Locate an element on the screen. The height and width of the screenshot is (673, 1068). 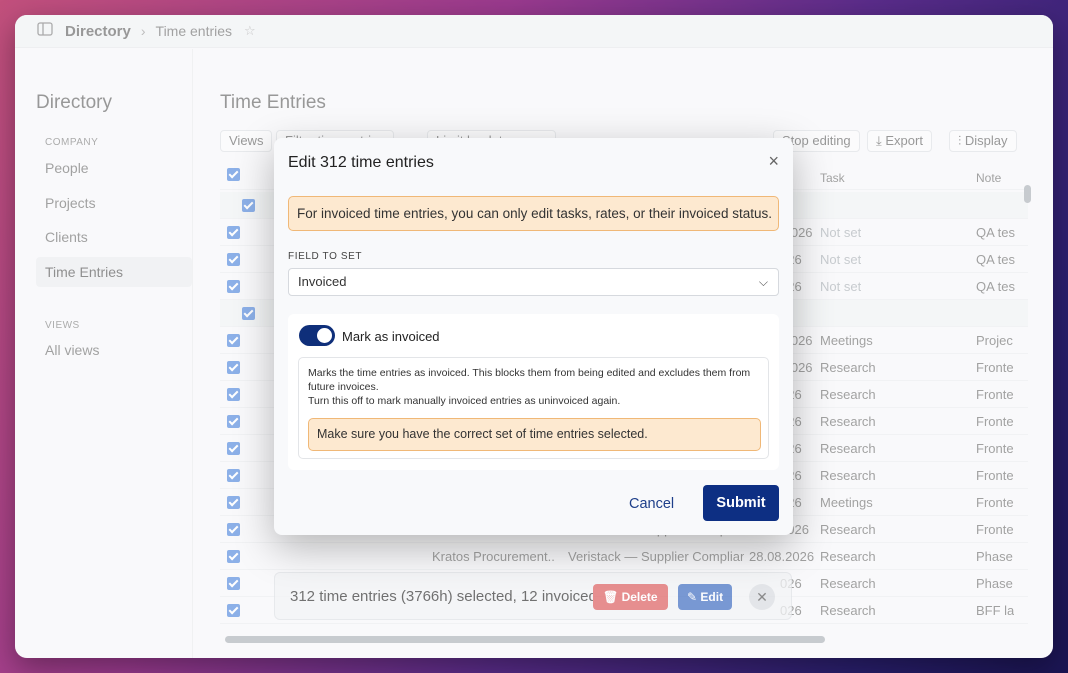
mark-invoiced-label: Mark as invoiced is located at coordinates (391, 336).